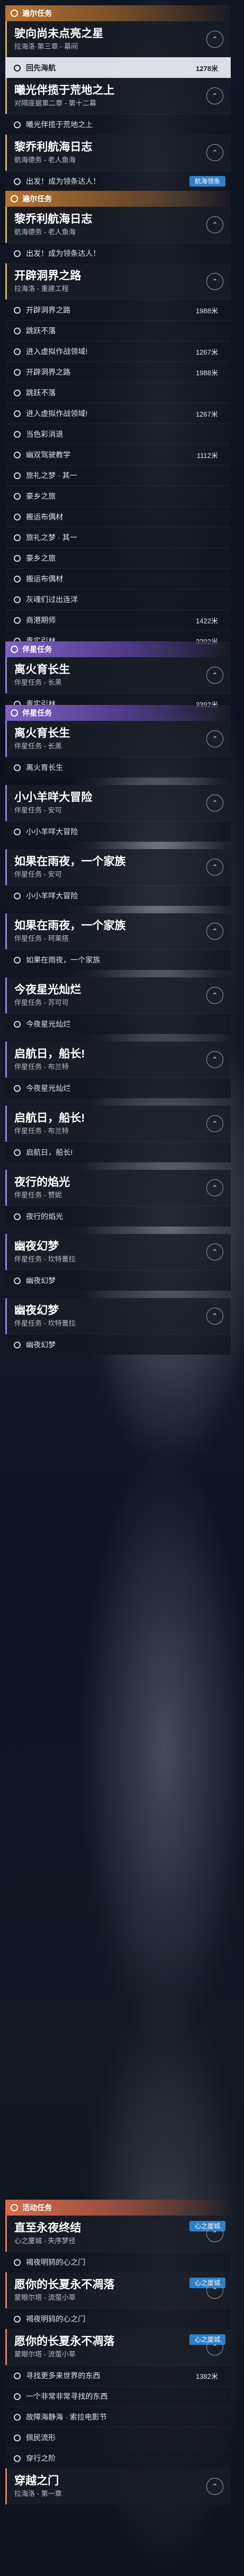 The height and width of the screenshot is (2576, 244). Describe the element at coordinates (118, 2416) in the screenshot. I see `quest-step: 故障海静海 · 索拉电影节` at that location.